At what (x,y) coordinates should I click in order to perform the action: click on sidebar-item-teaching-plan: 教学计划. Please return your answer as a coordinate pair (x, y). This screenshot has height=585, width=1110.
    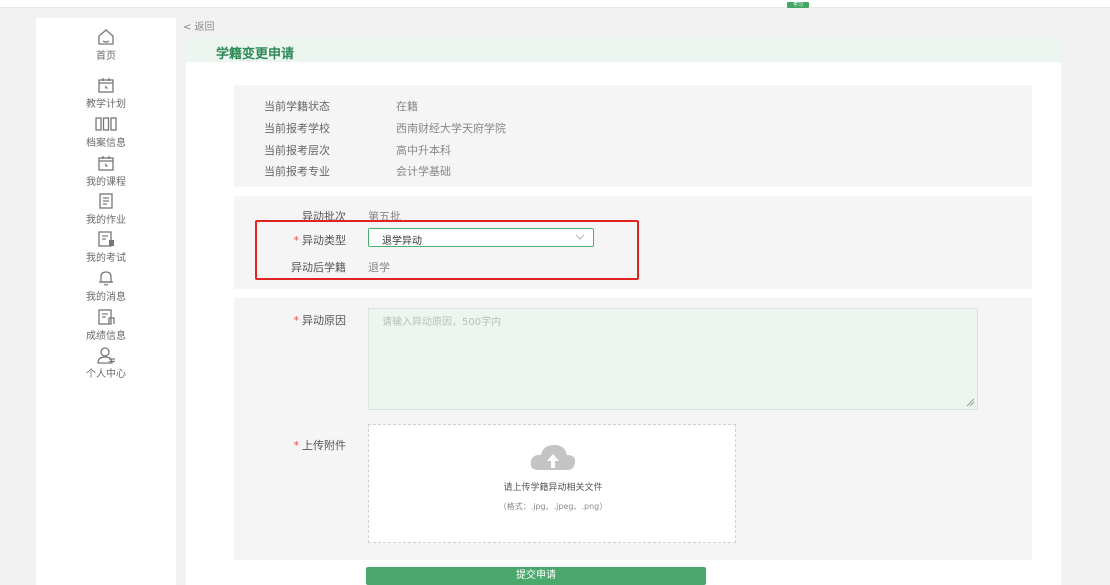
    Looking at the image, I should click on (106, 93).